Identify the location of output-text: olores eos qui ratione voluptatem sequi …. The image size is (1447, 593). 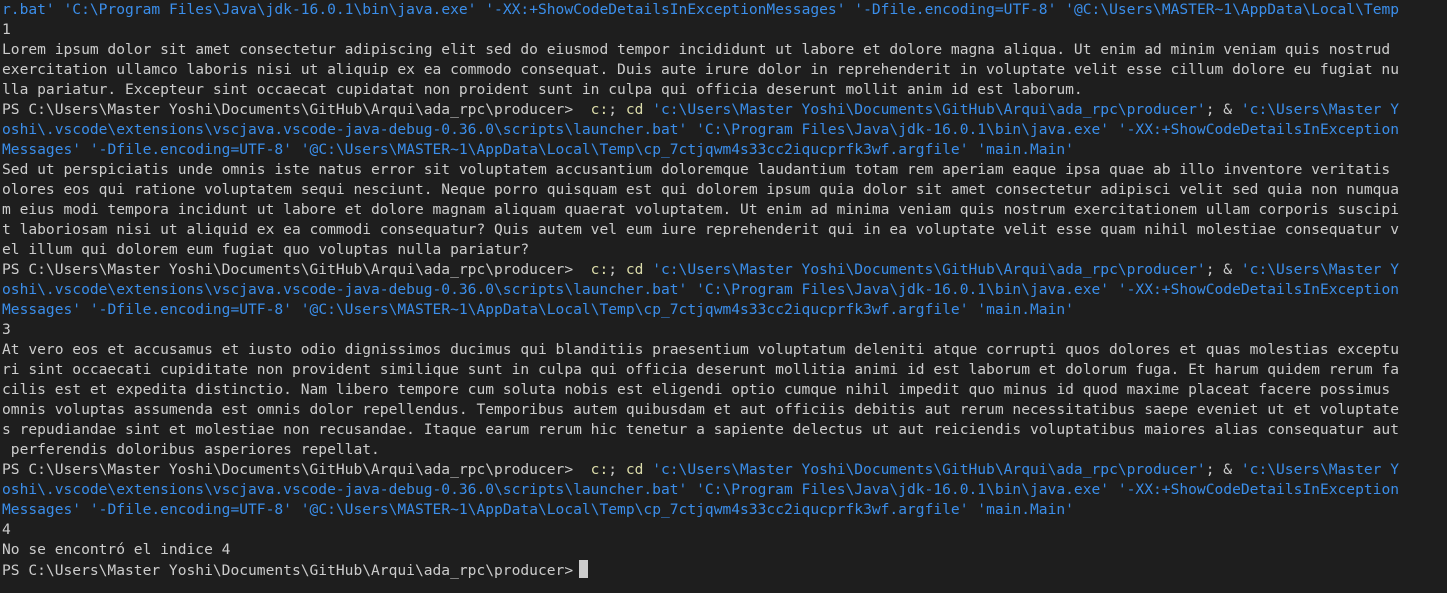
(701, 189).